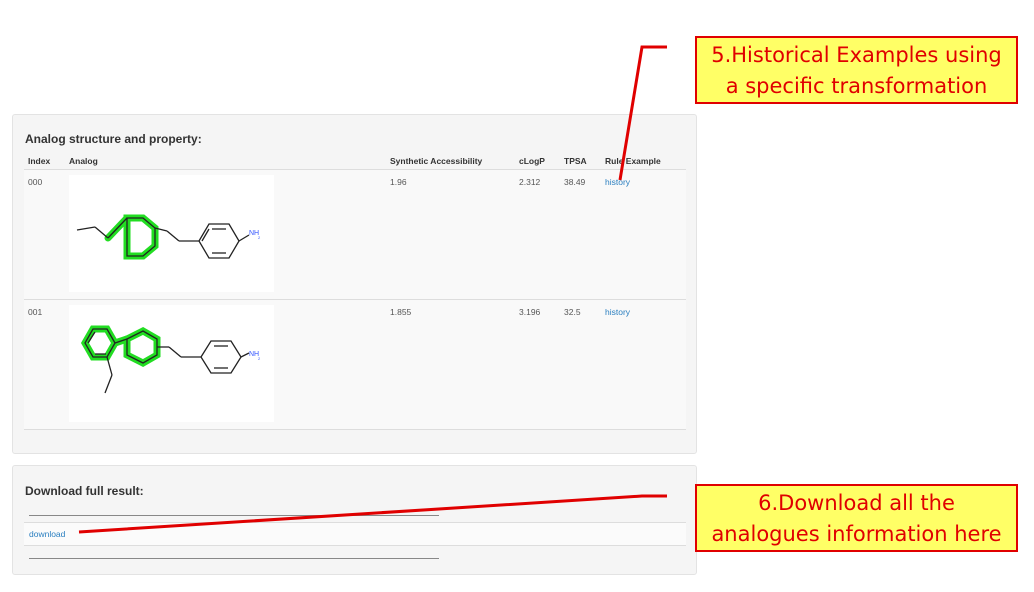 The image size is (1034, 592). Describe the element at coordinates (537, 364) in the screenshot. I see `cell-clogp: 3.196` at that location.